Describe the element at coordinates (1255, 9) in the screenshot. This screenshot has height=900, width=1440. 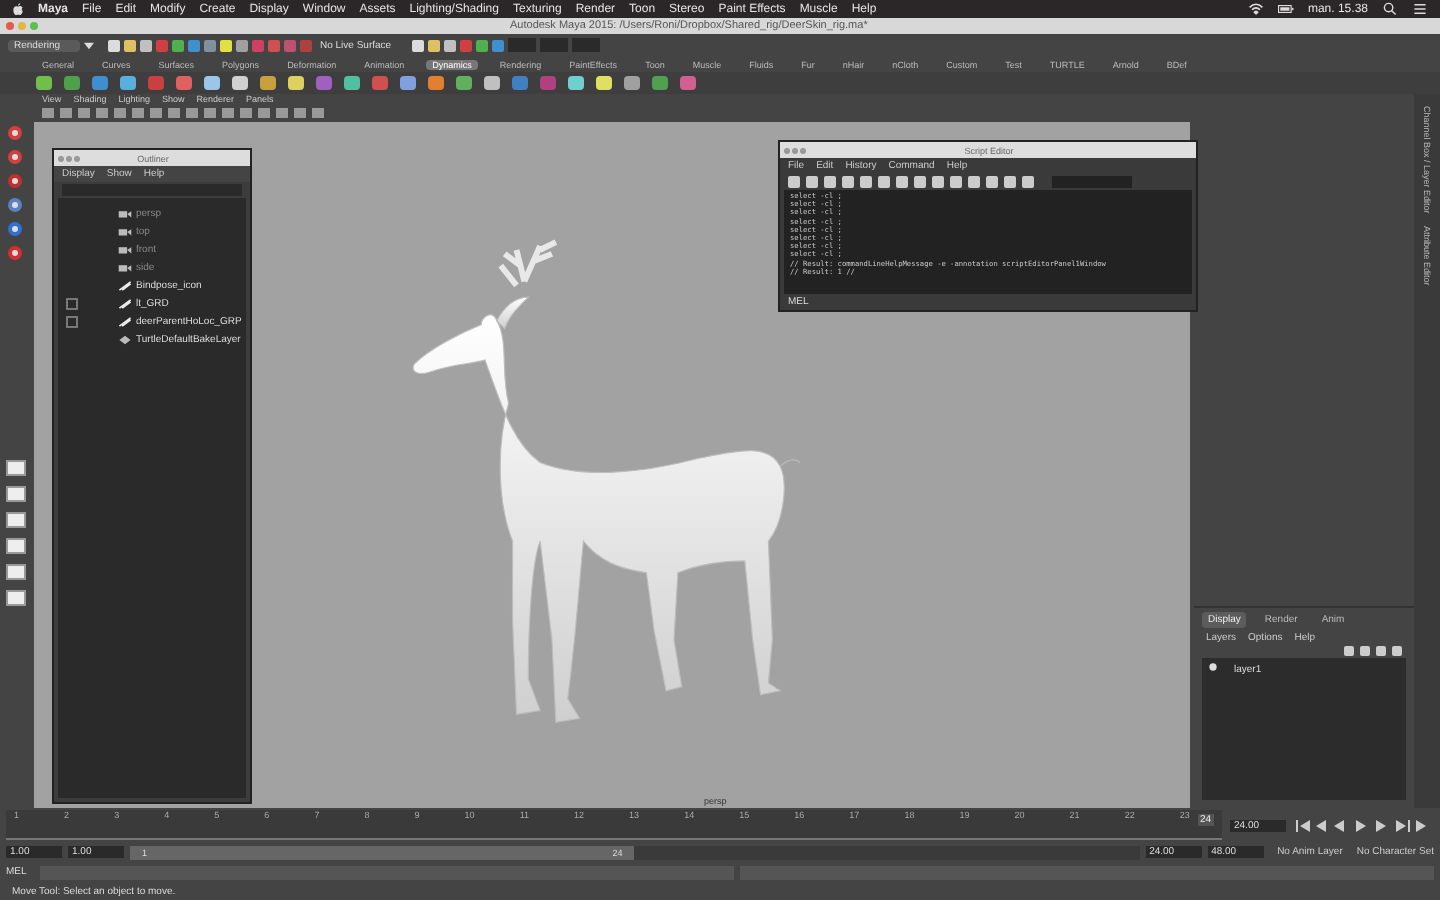
I see `wifi-icon` at that location.